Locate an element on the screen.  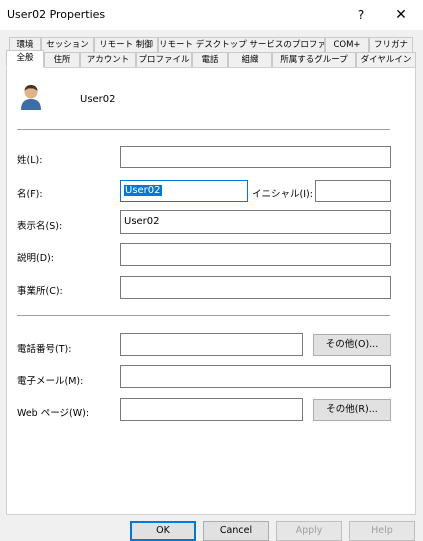
tab-general: 全般 is located at coordinates (25, 59).